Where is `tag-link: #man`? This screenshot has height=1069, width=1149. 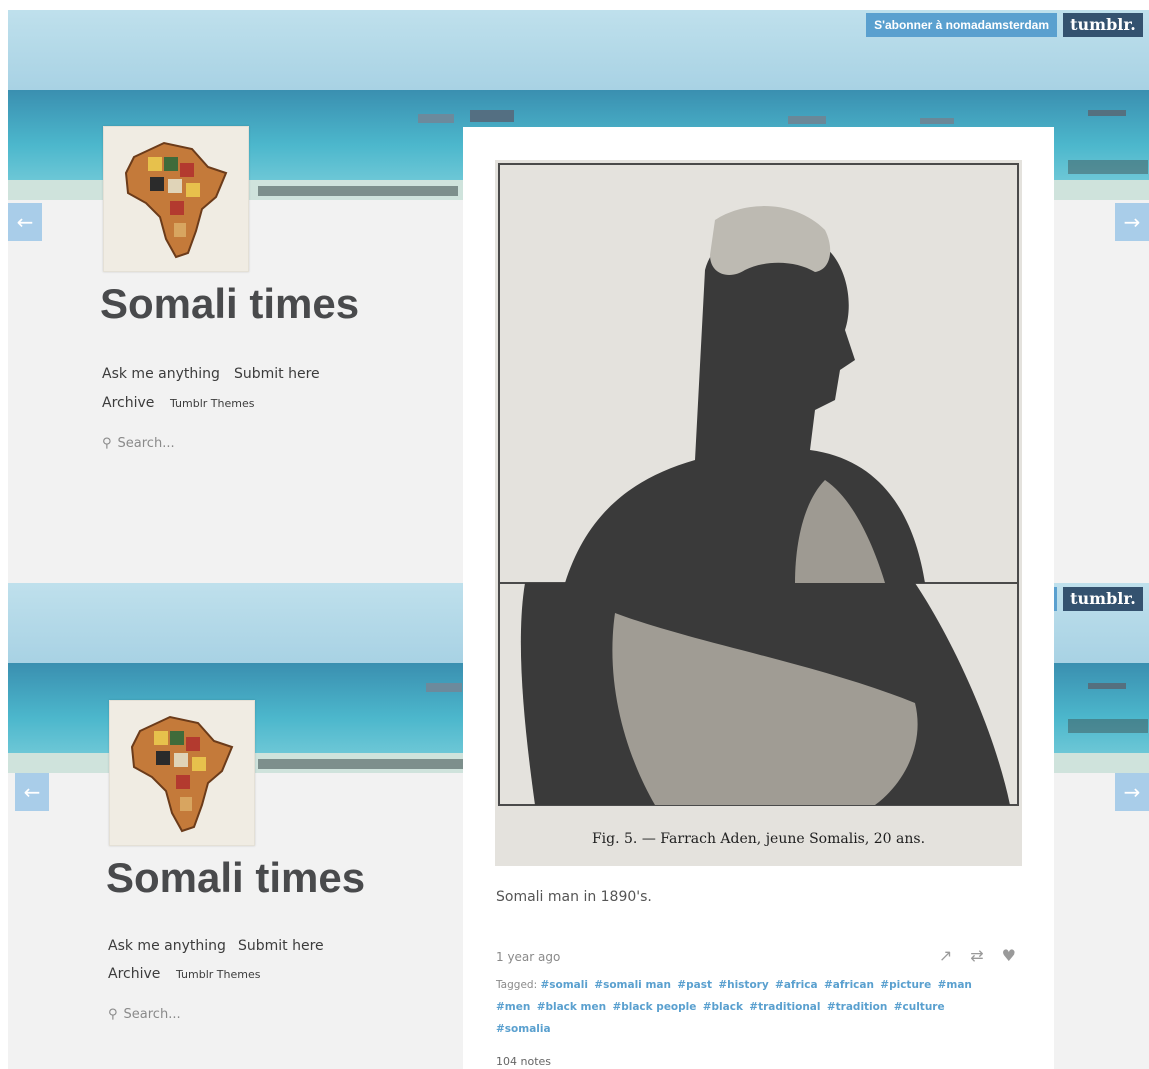
tag-link: #man is located at coordinates (955, 985).